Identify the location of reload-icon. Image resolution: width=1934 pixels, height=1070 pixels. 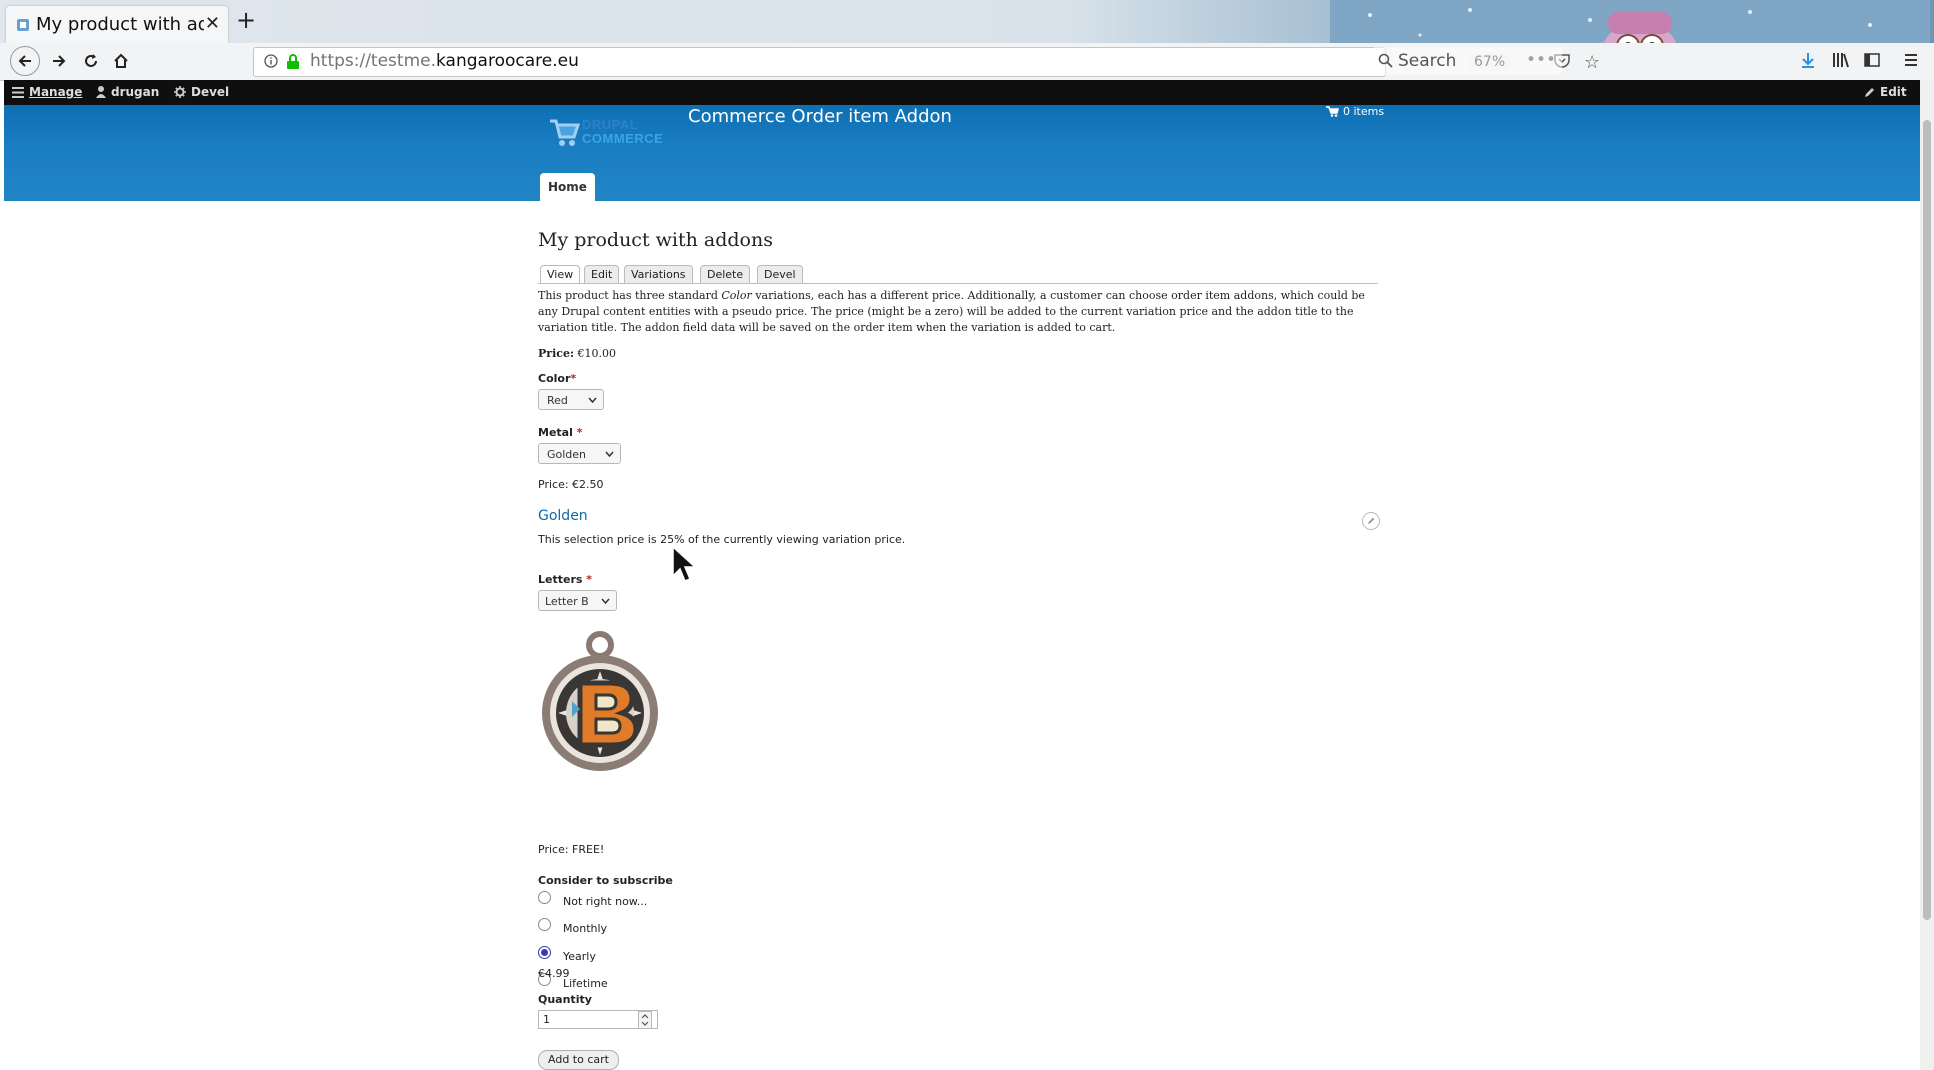
(91, 60).